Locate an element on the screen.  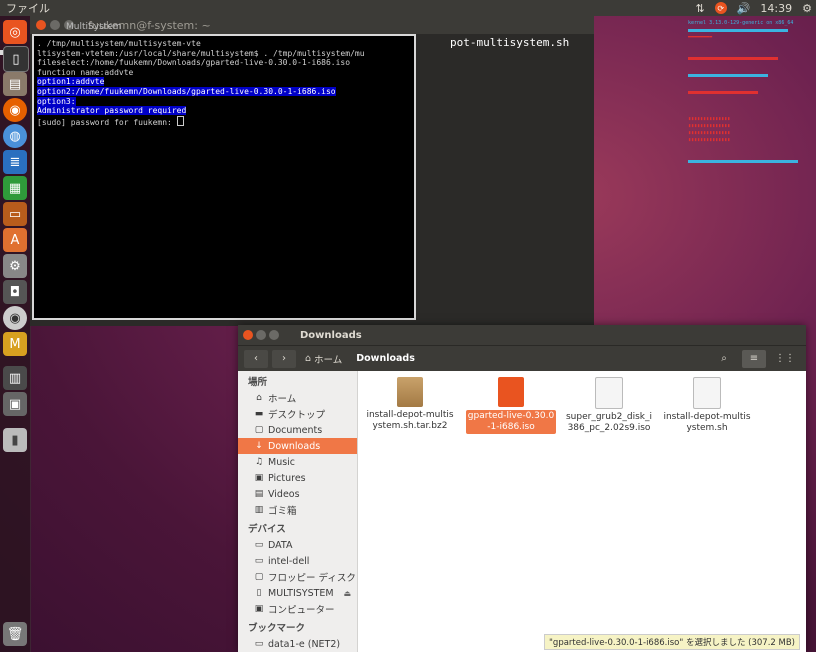
breadcrumb-home-label: ホーム is located at coordinates (328, 360).